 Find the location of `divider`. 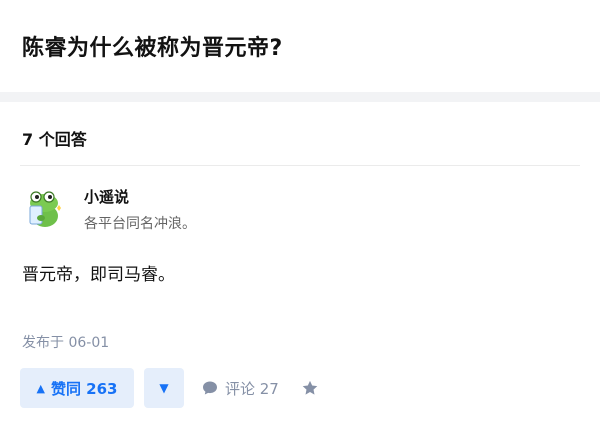

divider is located at coordinates (300, 165).